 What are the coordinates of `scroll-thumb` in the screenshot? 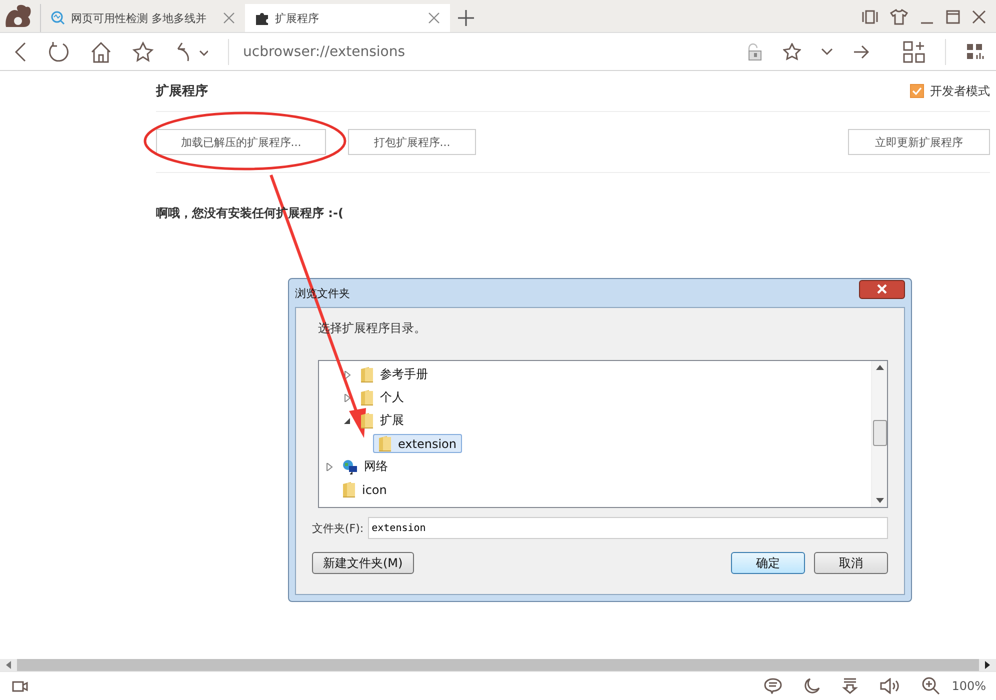 It's located at (879, 433).